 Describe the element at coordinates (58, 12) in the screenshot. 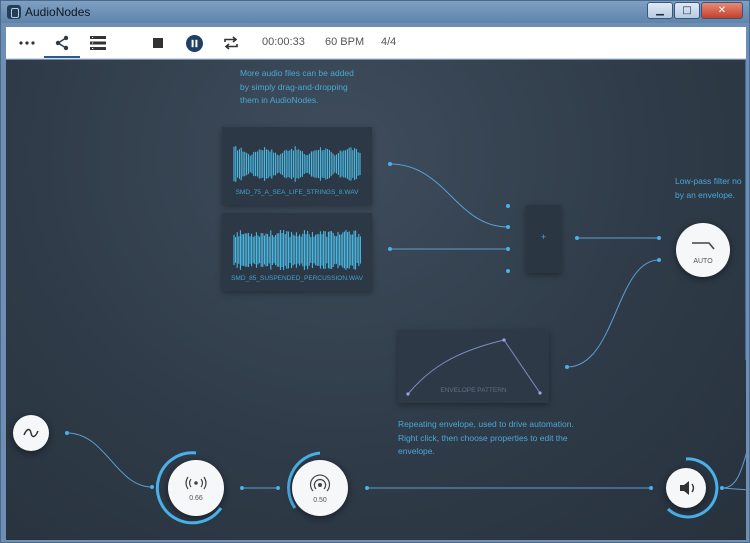

I see `window-title: AudioNodes` at that location.